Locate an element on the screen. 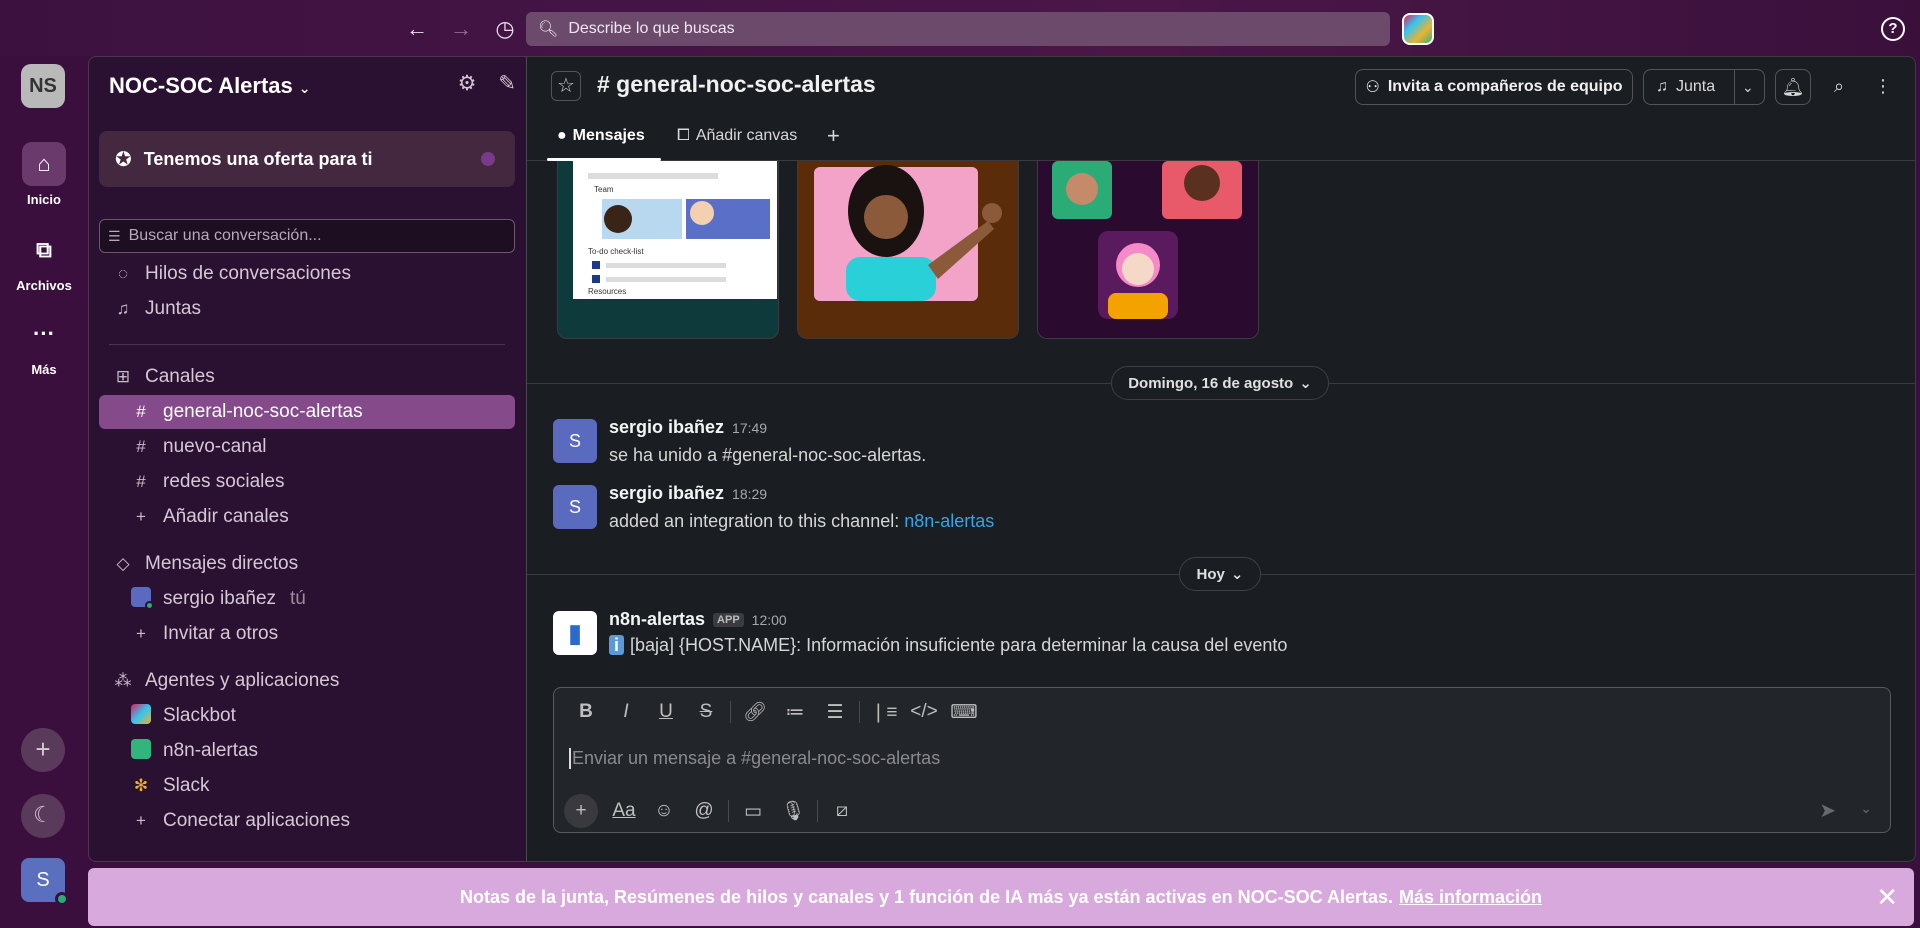 The width and height of the screenshot is (1920, 928). rail-home: ⌂ Inicio is located at coordinates (44, 174).